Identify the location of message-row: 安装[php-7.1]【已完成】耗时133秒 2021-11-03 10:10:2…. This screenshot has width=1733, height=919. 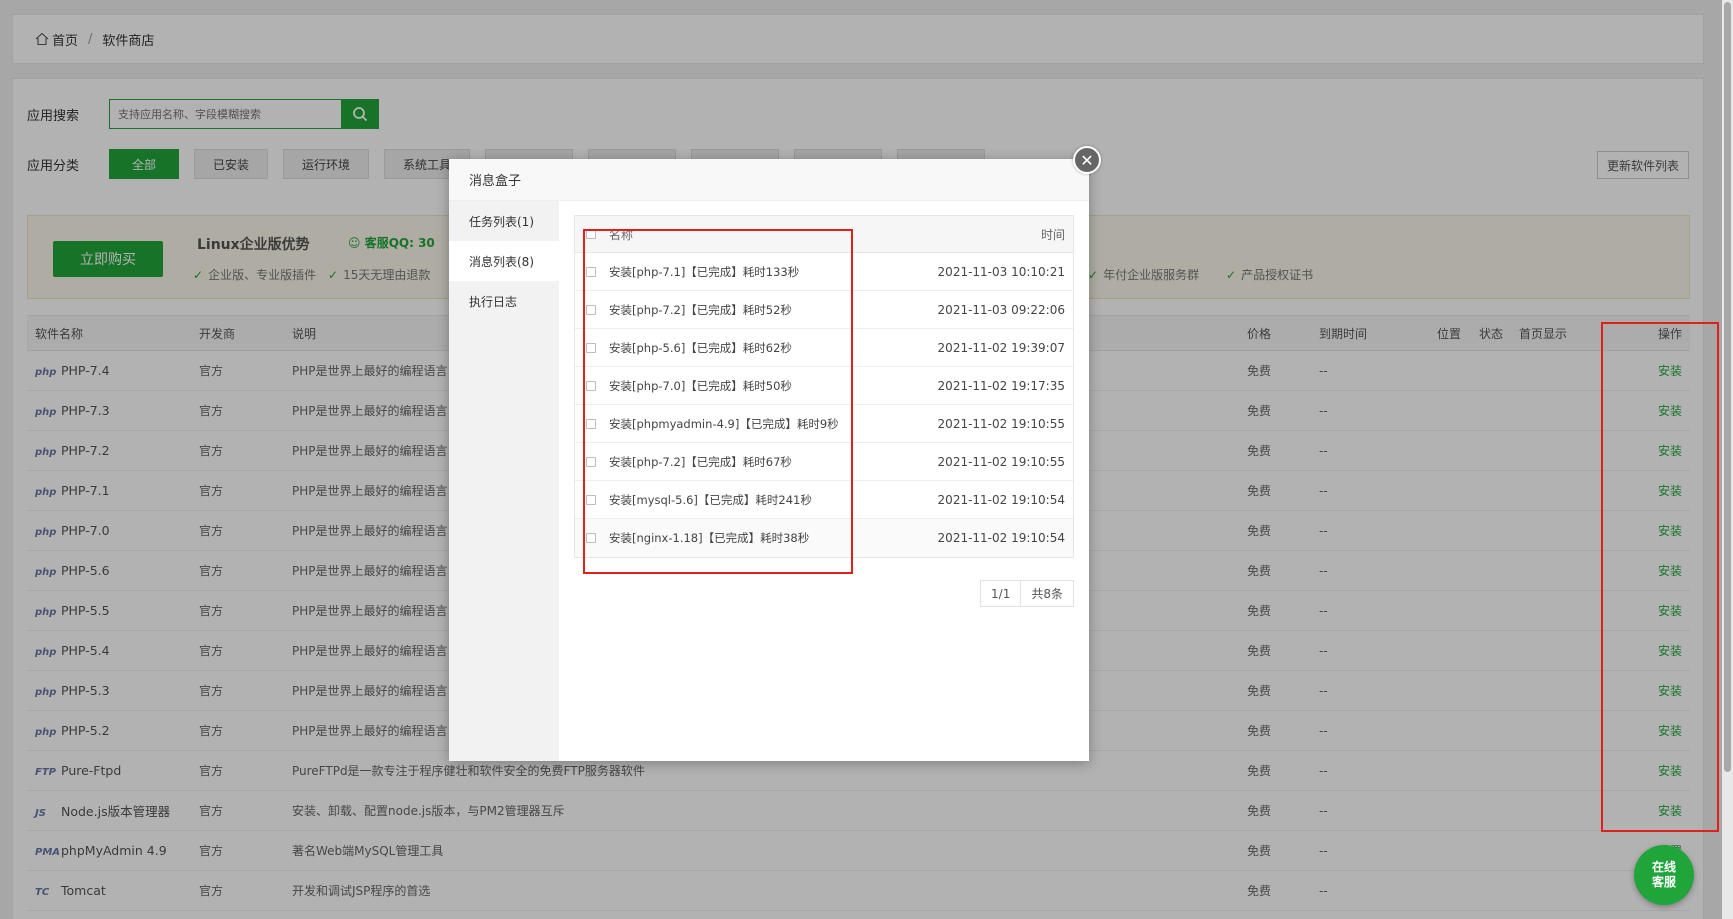
(824, 272).